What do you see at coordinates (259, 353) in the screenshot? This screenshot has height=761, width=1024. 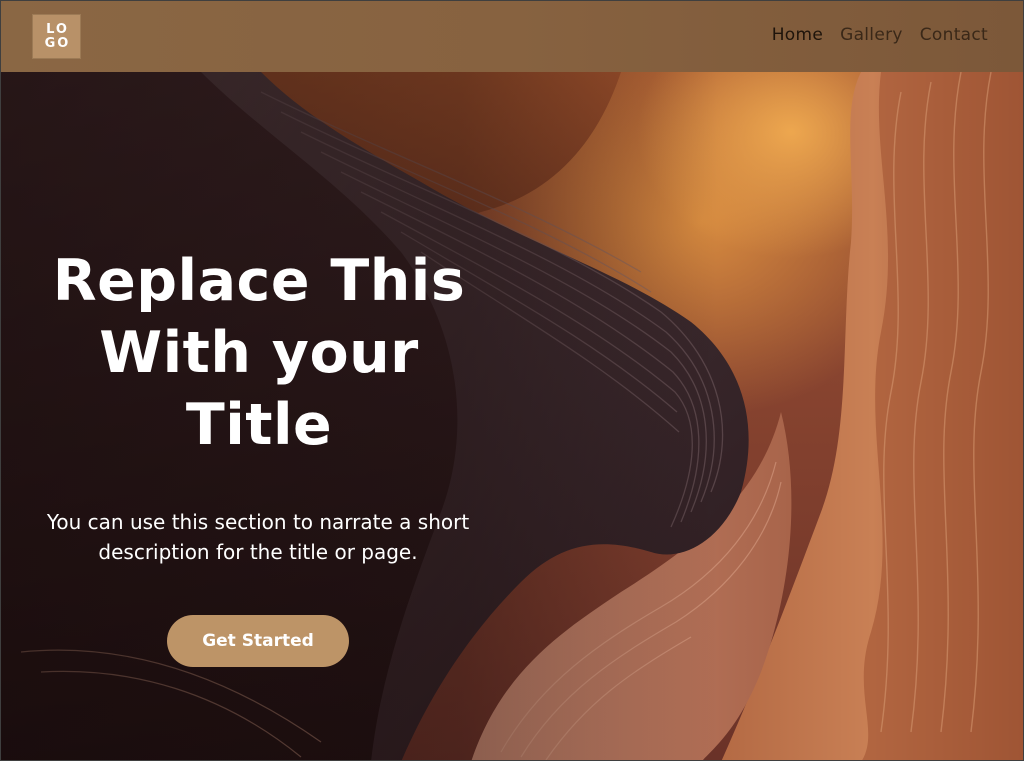 I see `hero-title: Replace This With your Title` at bounding box center [259, 353].